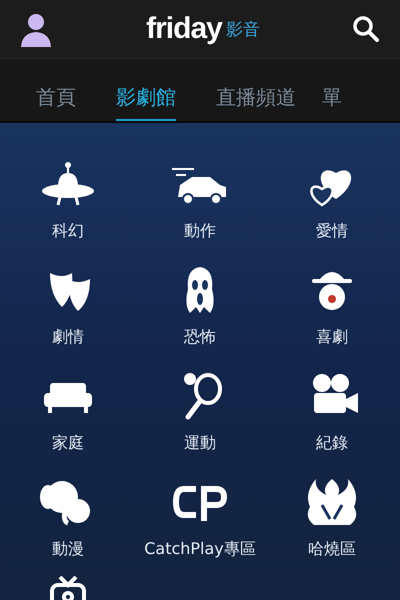  Describe the element at coordinates (200, 549) in the screenshot. I see `genre-label: CatchPlay專區` at that location.